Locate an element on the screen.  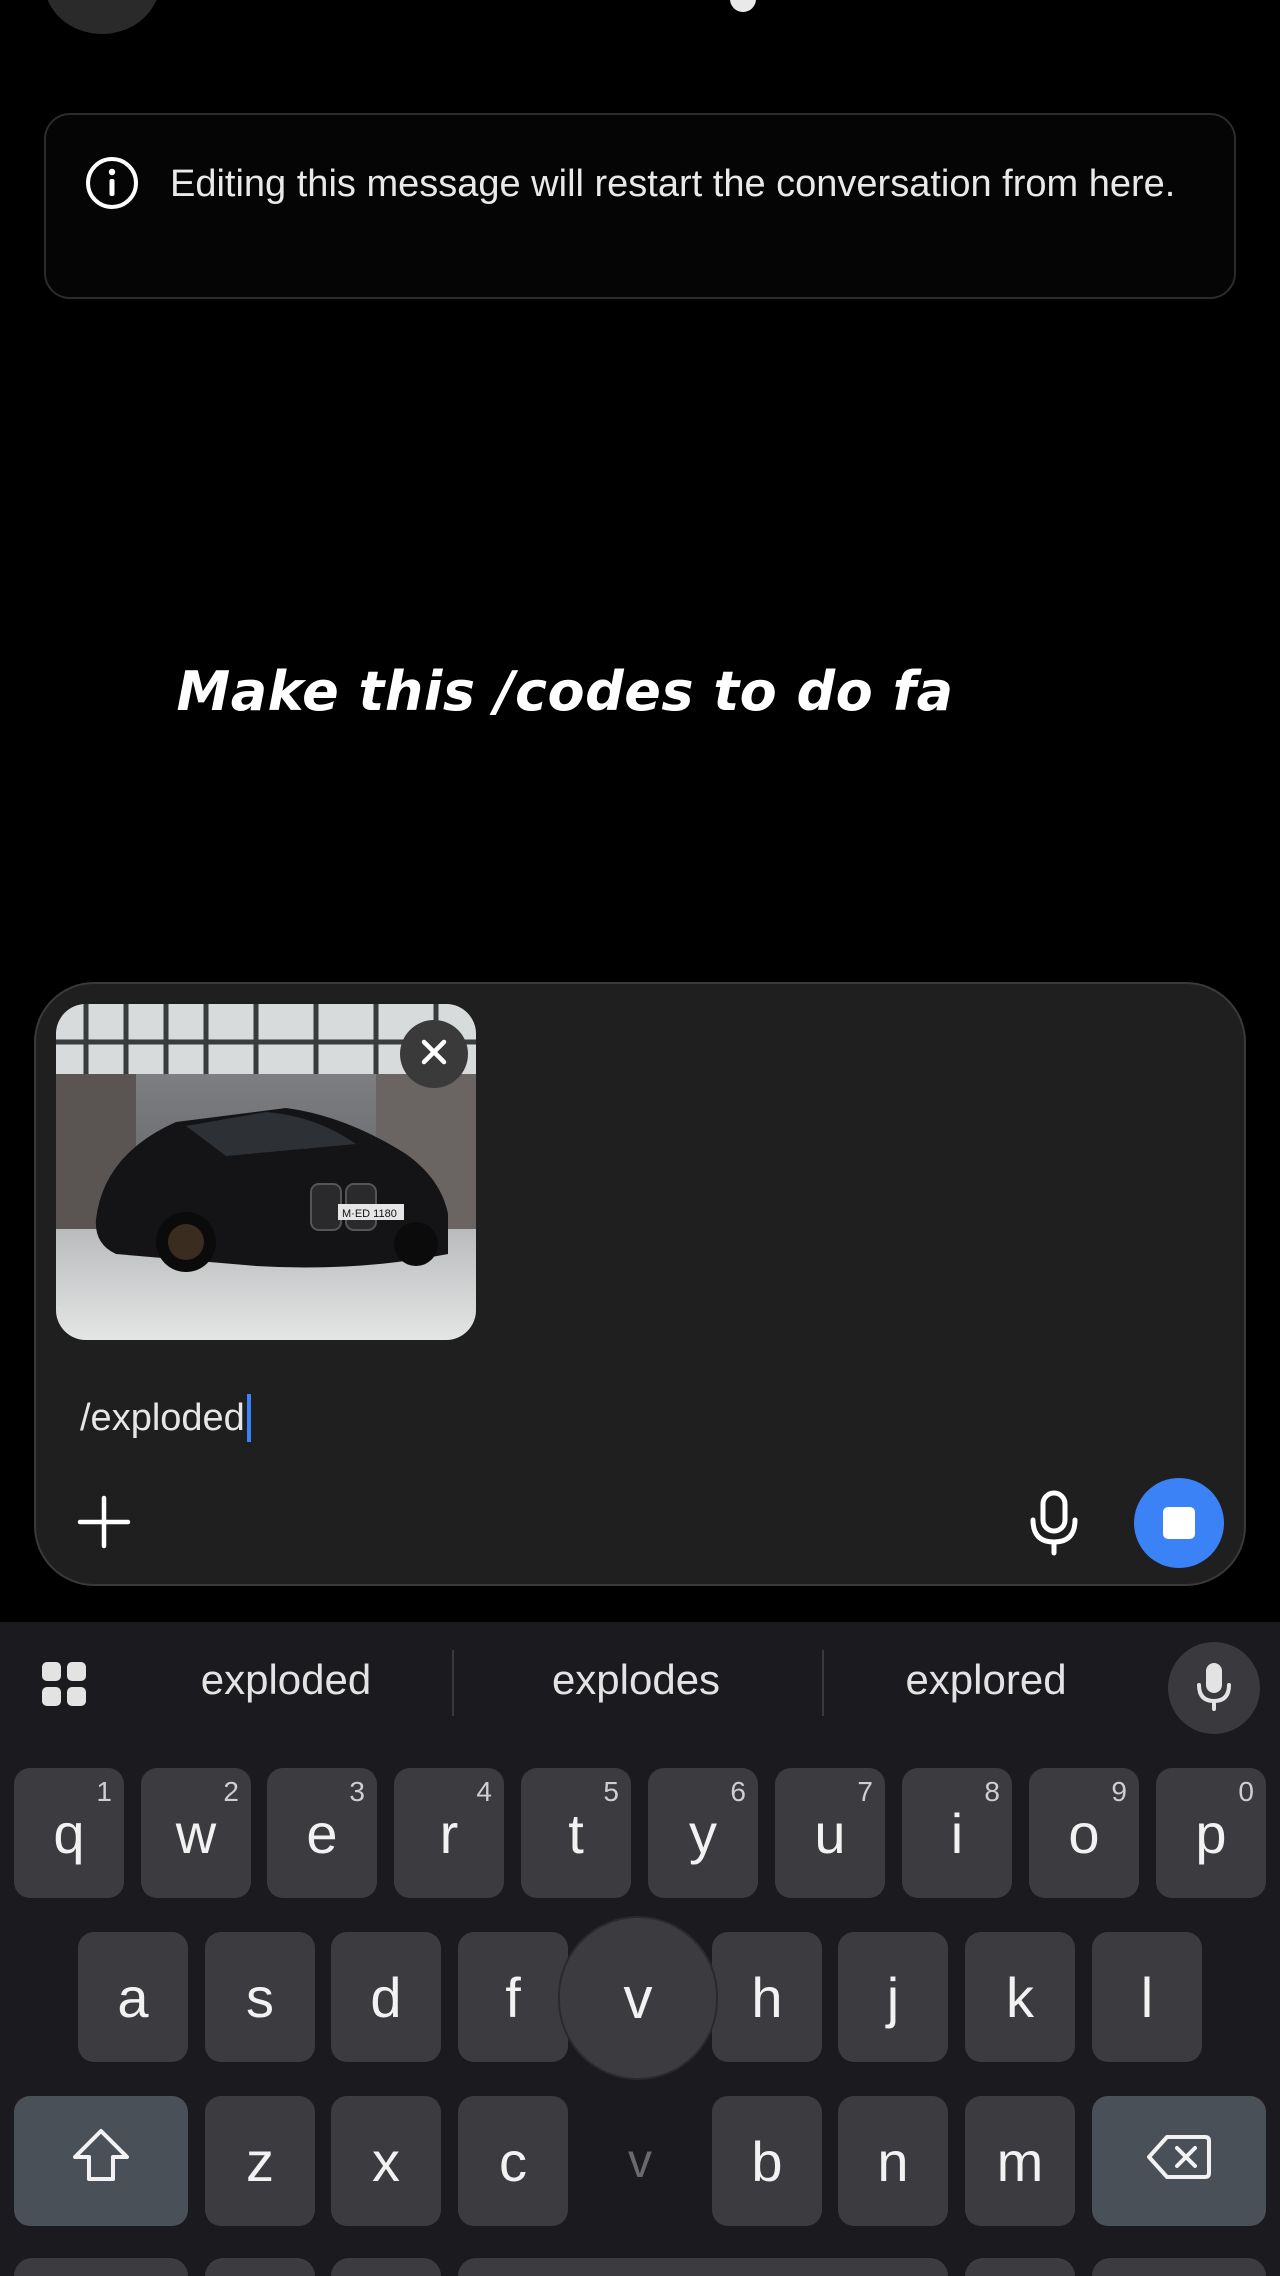
key-label: c is located at coordinates (513, 2161).